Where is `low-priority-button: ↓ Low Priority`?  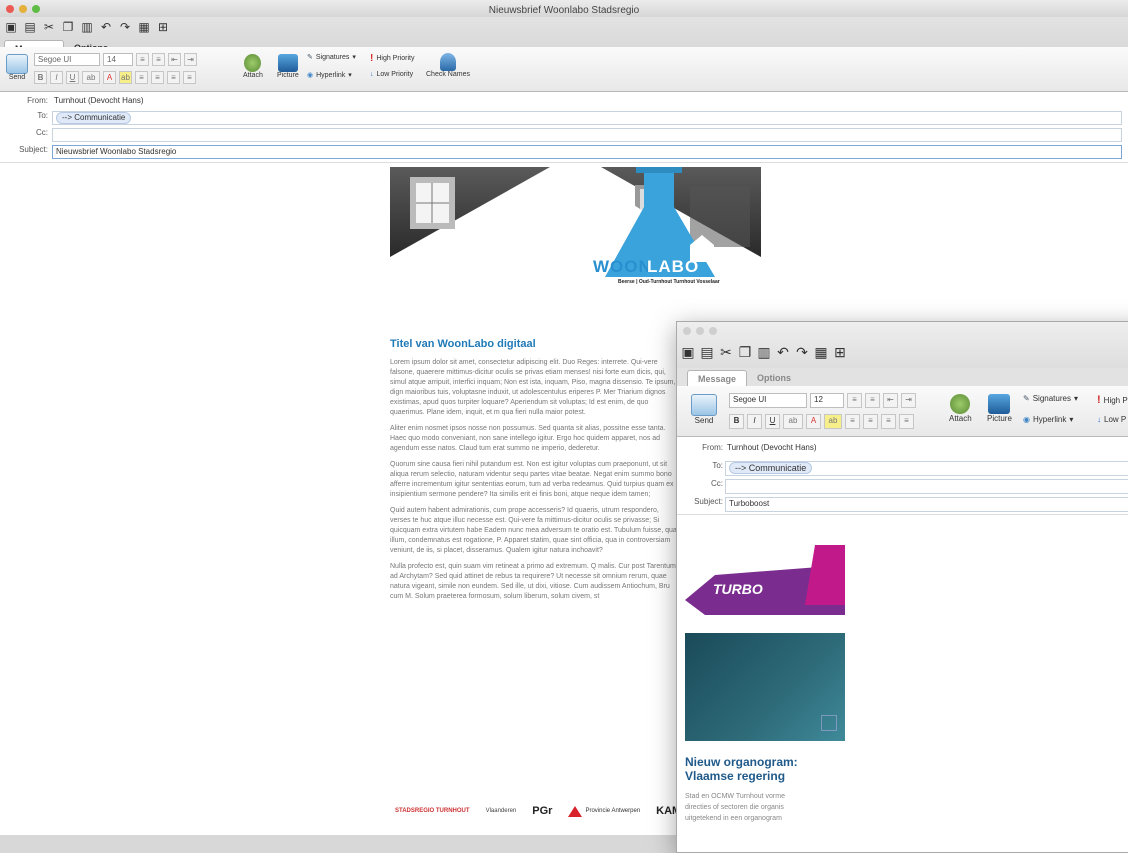
low-priority-button: ↓ Low Priority is located at coordinates (391, 74).